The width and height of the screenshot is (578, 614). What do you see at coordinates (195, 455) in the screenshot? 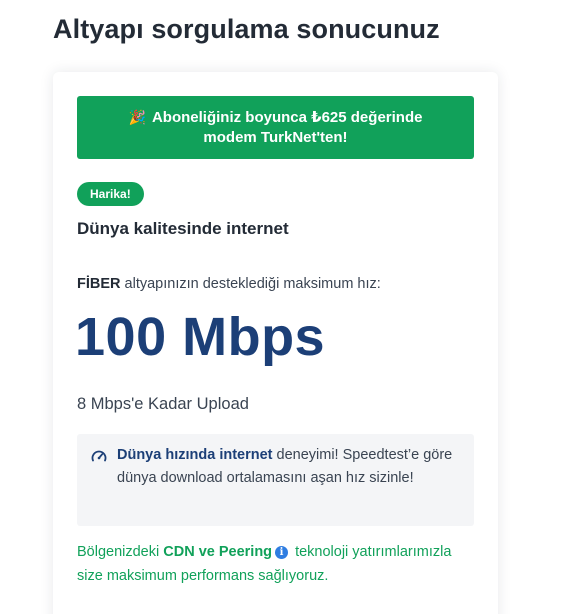
I see `speedtest-bold: Dünya hızında internet` at bounding box center [195, 455].